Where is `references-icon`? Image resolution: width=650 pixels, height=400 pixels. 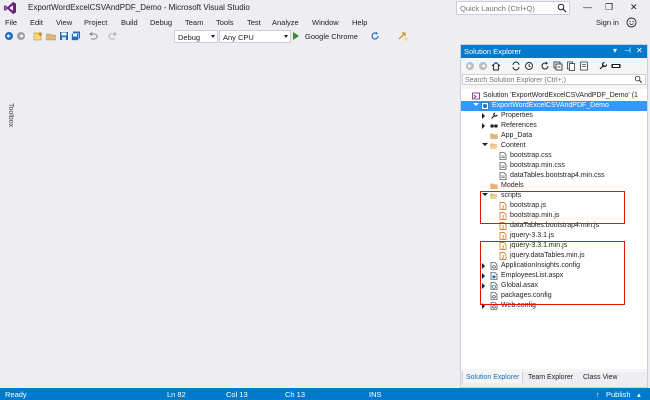
references-icon is located at coordinates (494, 126).